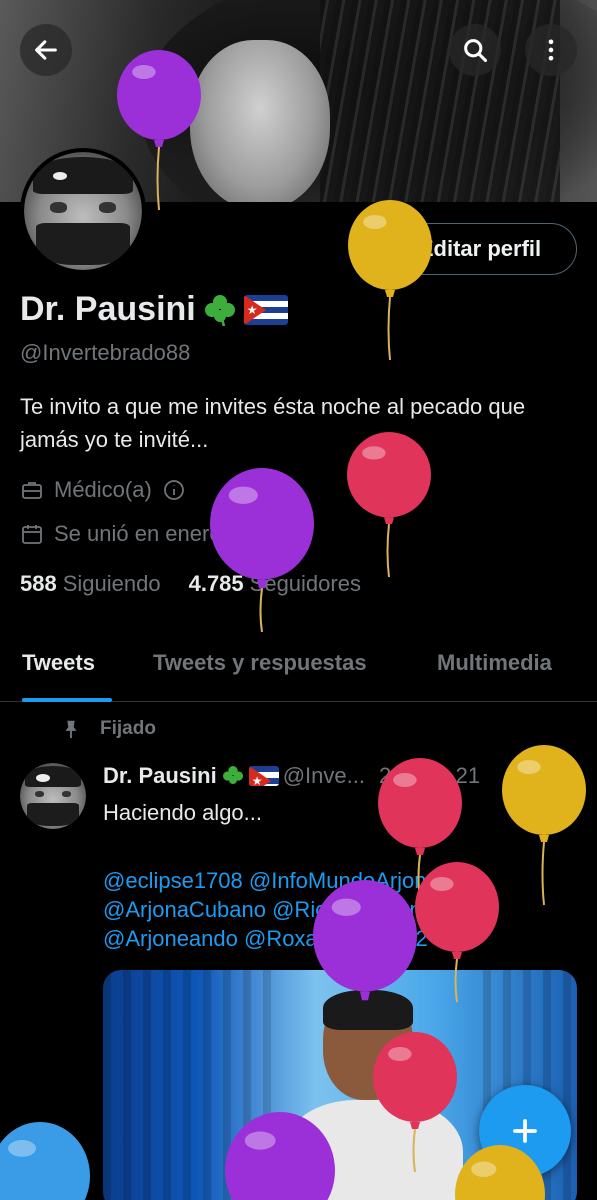 The width and height of the screenshot is (597, 1200). I want to click on more-vertical-icon, so click(551, 50).